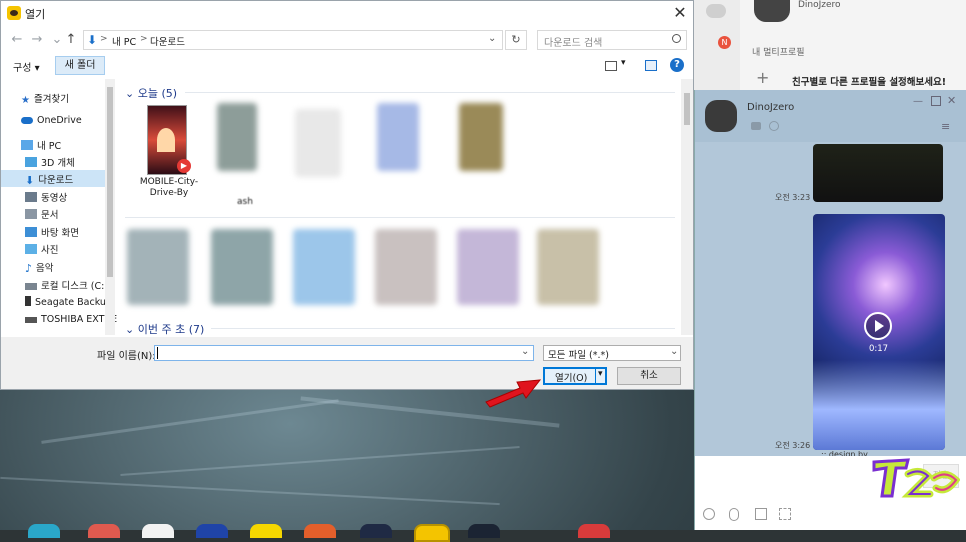 The height and width of the screenshot is (542, 966). What do you see at coordinates (918, 101) in the screenshot?
I see `minimize-icon: —` at bounding box center [918, 101].